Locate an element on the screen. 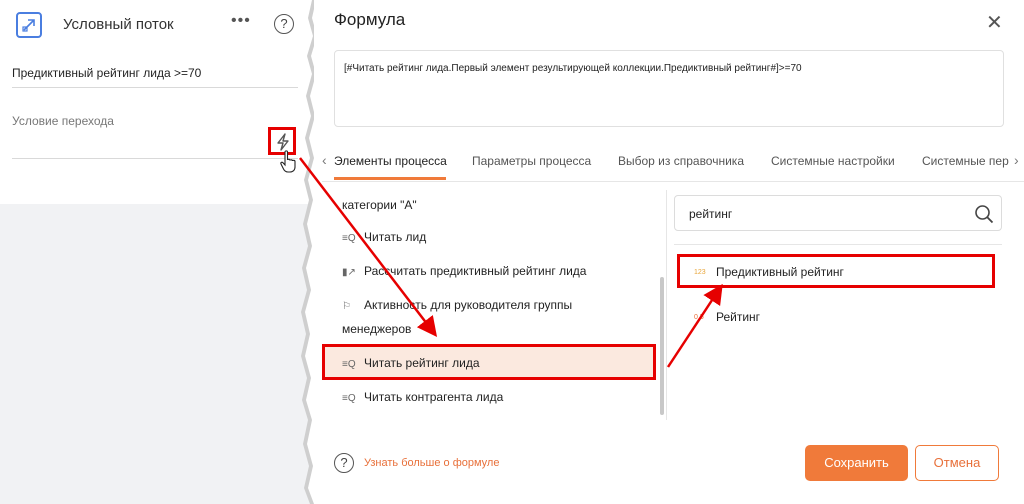 The image size is (1024, 504). list-item-label: менеджеров is located at coordinates (377, 329).